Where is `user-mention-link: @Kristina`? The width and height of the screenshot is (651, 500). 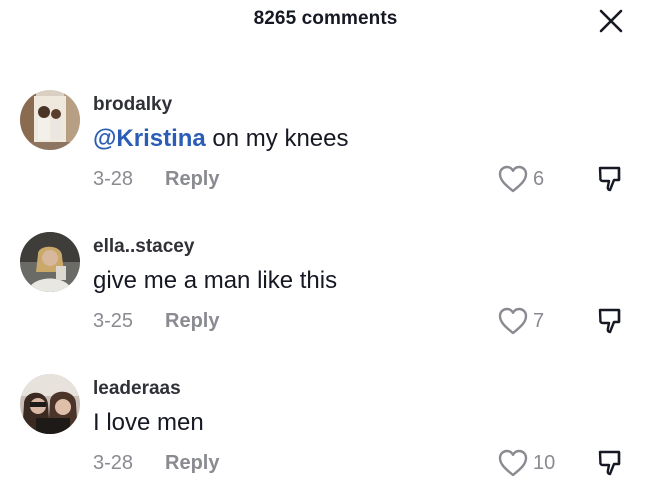 user-mention-link: @Kristina is located at coordinates (149, 138).